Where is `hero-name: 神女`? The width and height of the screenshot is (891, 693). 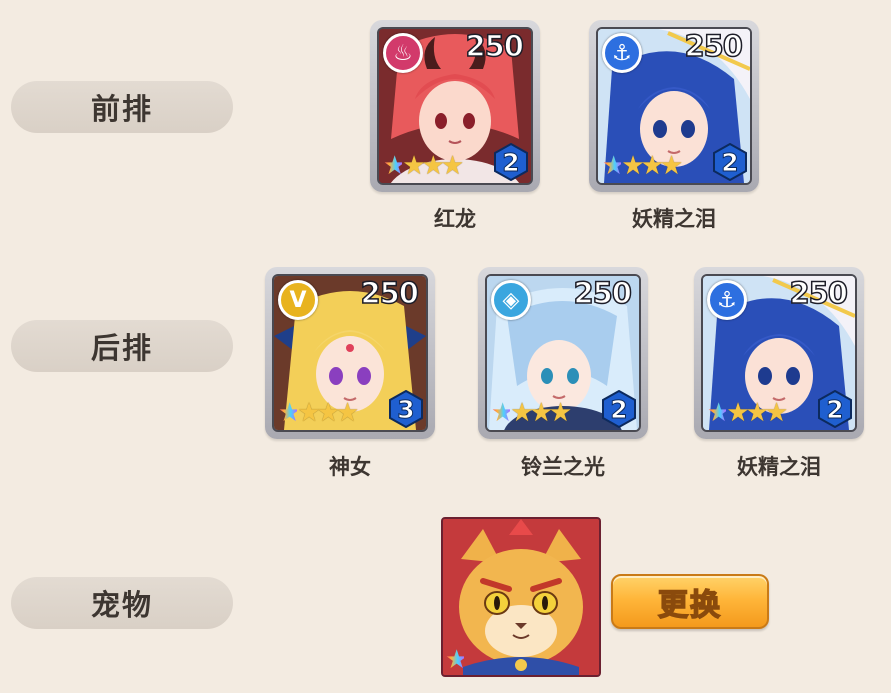 hero-name: 神女 is located at coordinates (350, 467).